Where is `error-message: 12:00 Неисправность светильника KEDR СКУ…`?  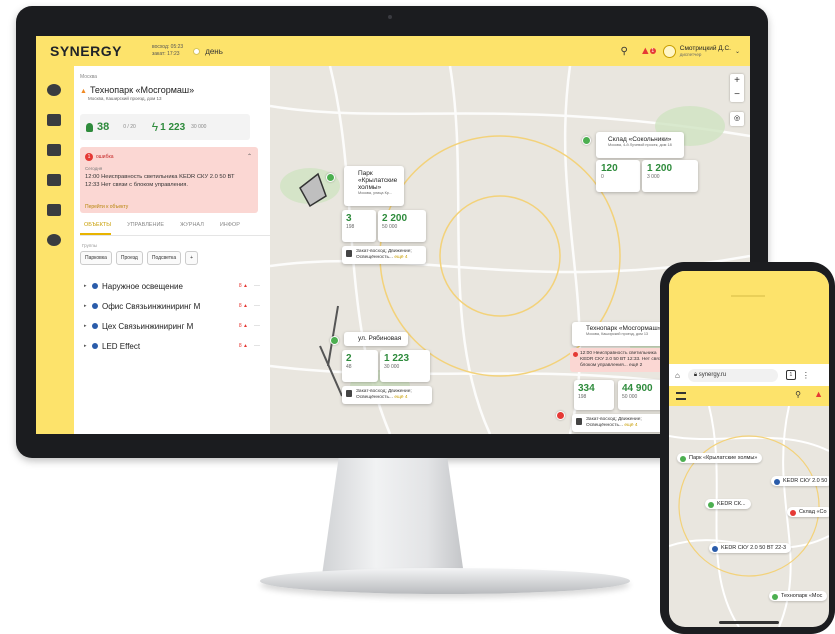 error-message: 12:00 Неисправность светильника KEDR СКУ… is located at coordinates (160, 181).